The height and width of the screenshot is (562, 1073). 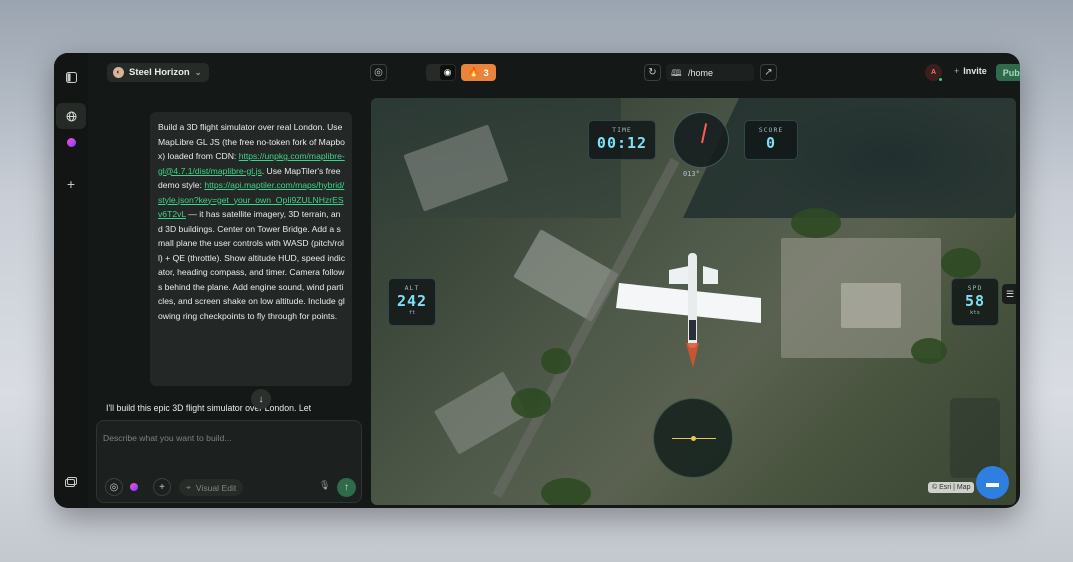 I want to click on gallery-icon, so click(x=71, y=482).